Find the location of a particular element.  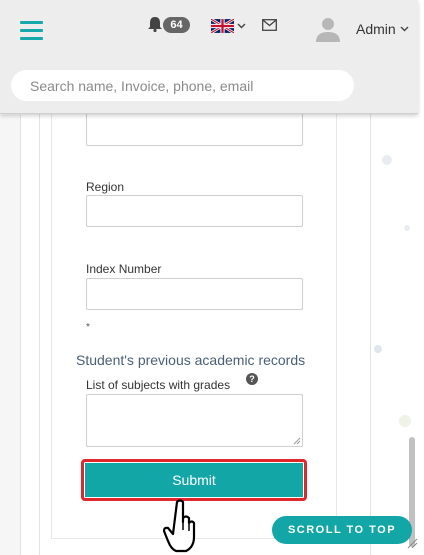

submit-button: Submit is located at coordinates (194, 480).